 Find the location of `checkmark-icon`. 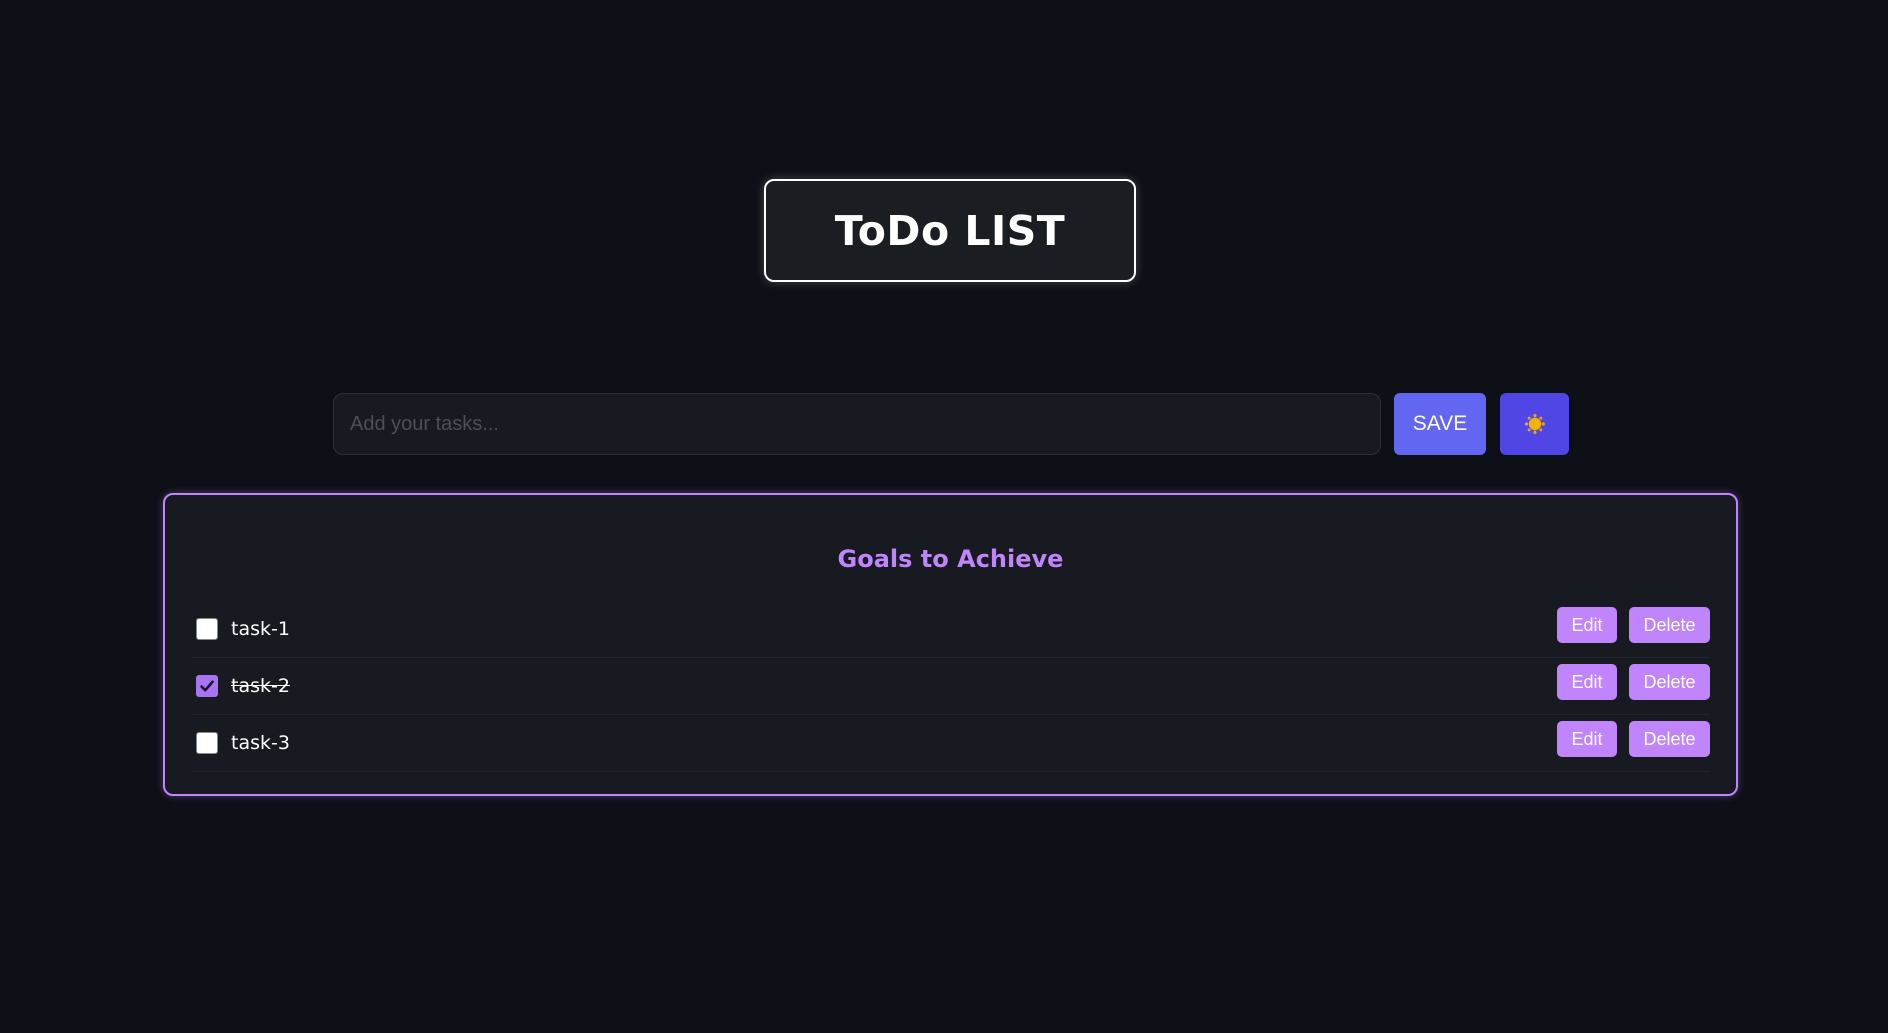

checkmark-icon is located at coordinates (207, 686).